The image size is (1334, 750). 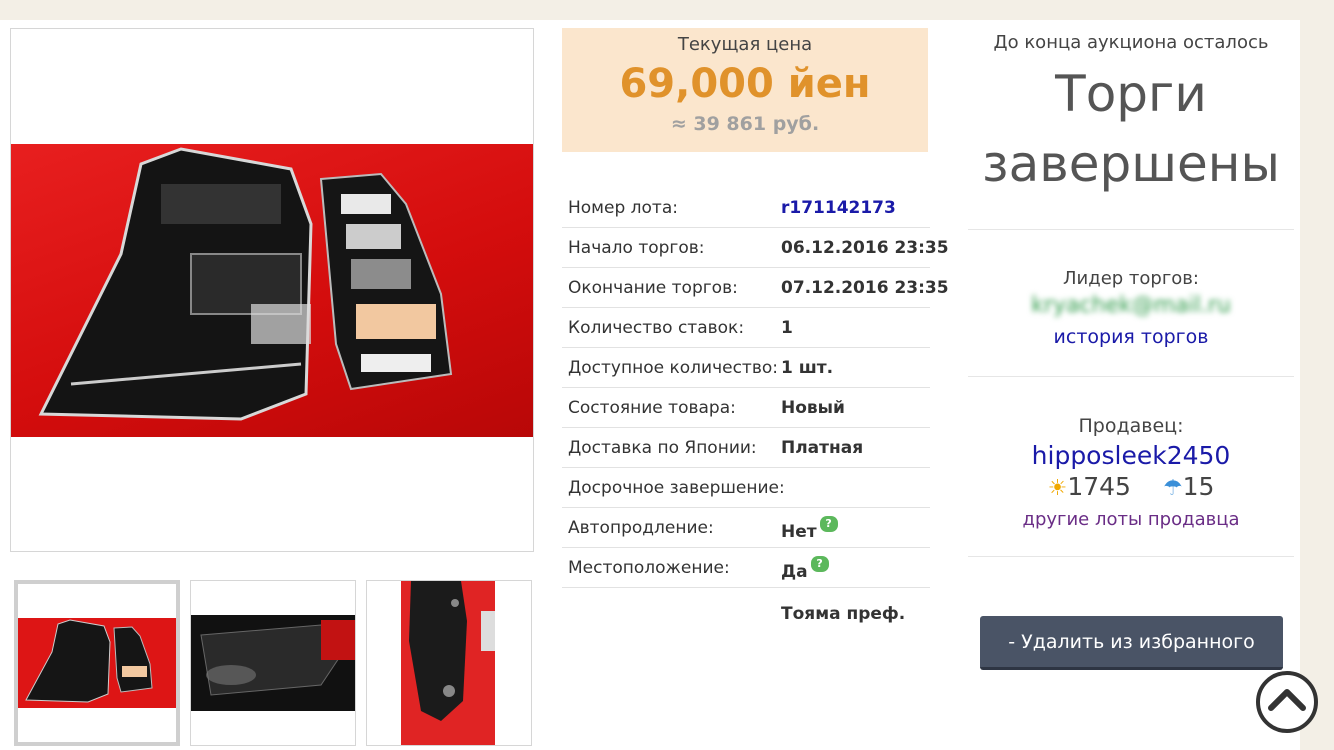 What do you see at coordinates (838, 208) in the screenshot?
I see `lot-number-link: r171142173` at bounding box center [838, 208].